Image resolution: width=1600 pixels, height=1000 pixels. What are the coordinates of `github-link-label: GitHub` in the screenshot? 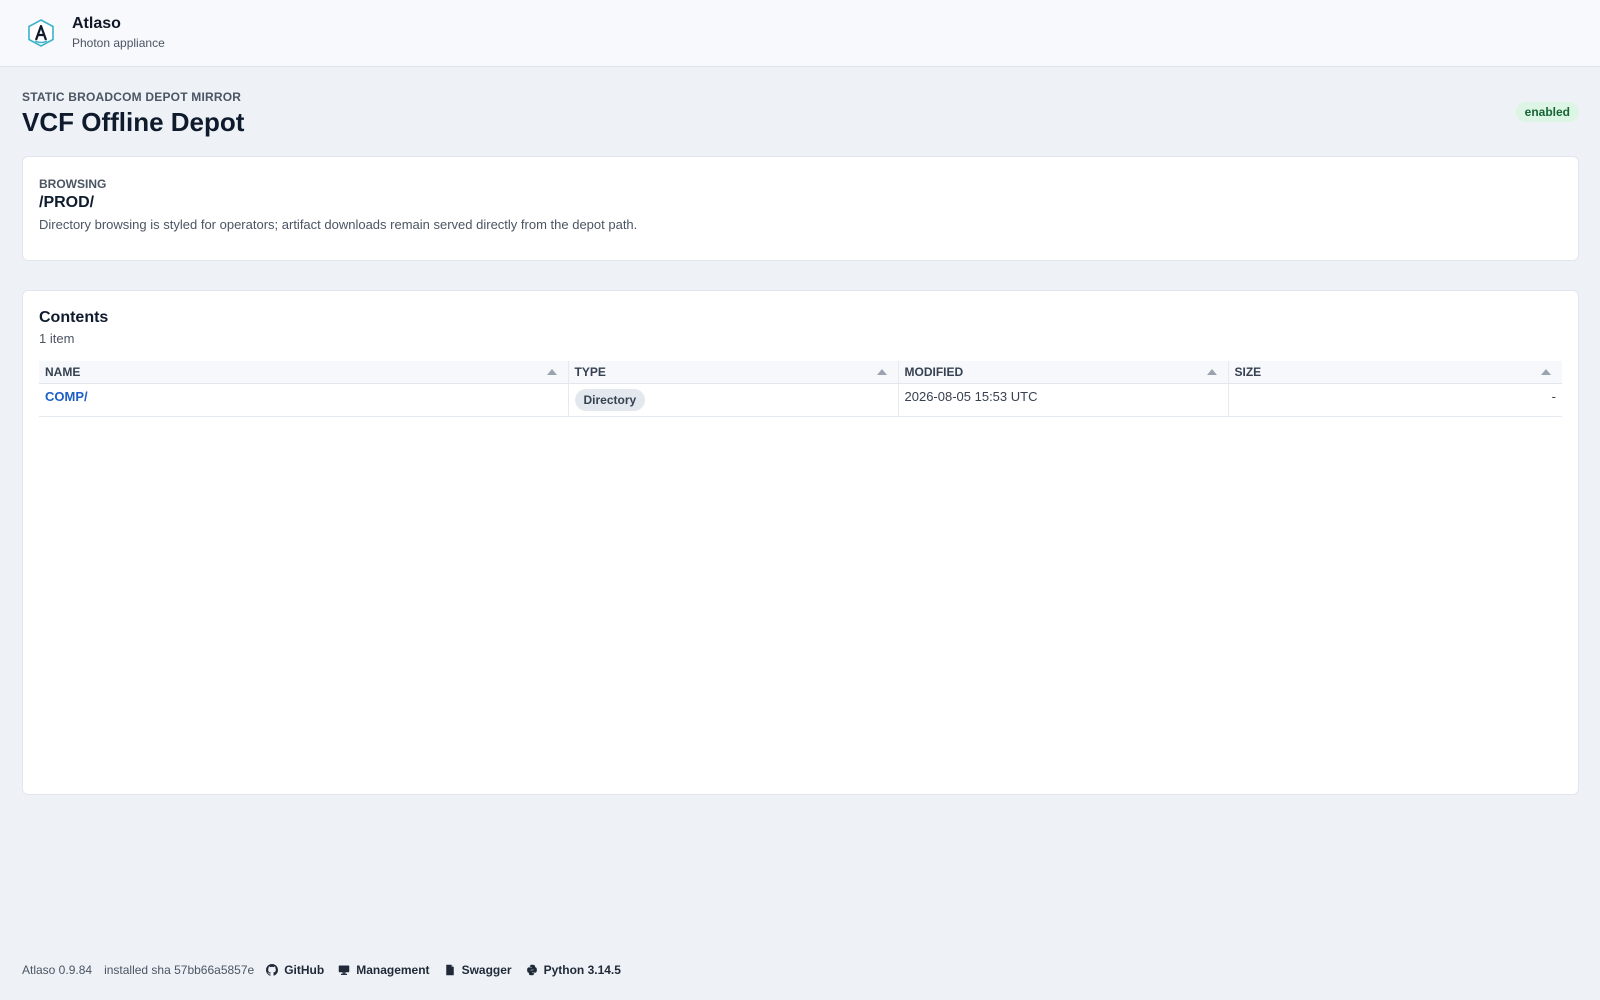 It's located at (304, 970).